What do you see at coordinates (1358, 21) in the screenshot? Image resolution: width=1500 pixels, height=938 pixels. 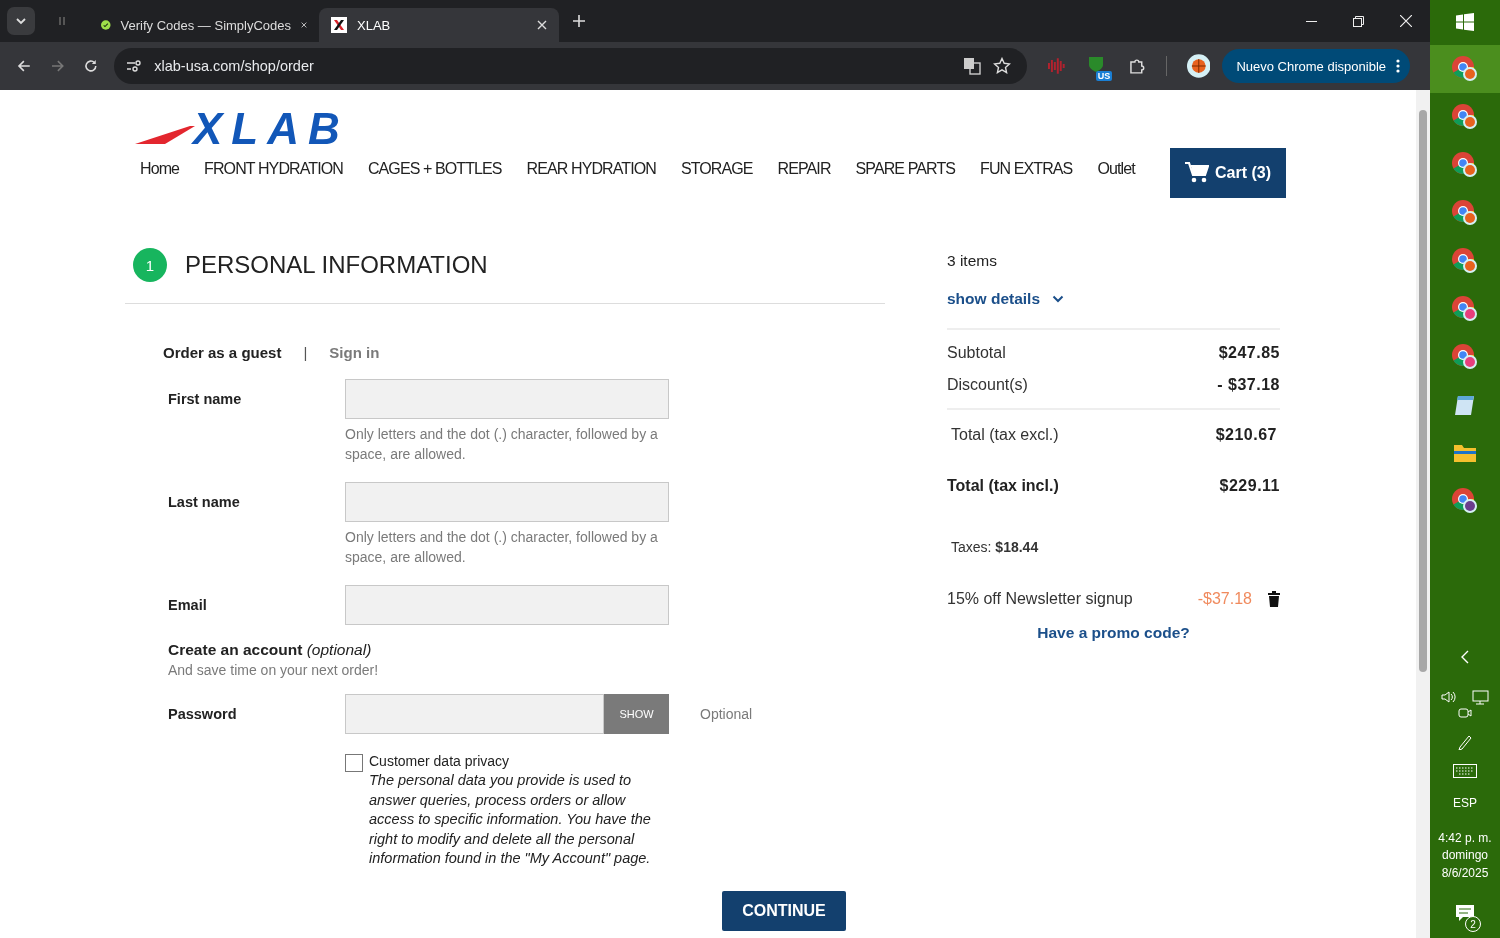 I see `restore-icon` at bounding box center [1358, 21].